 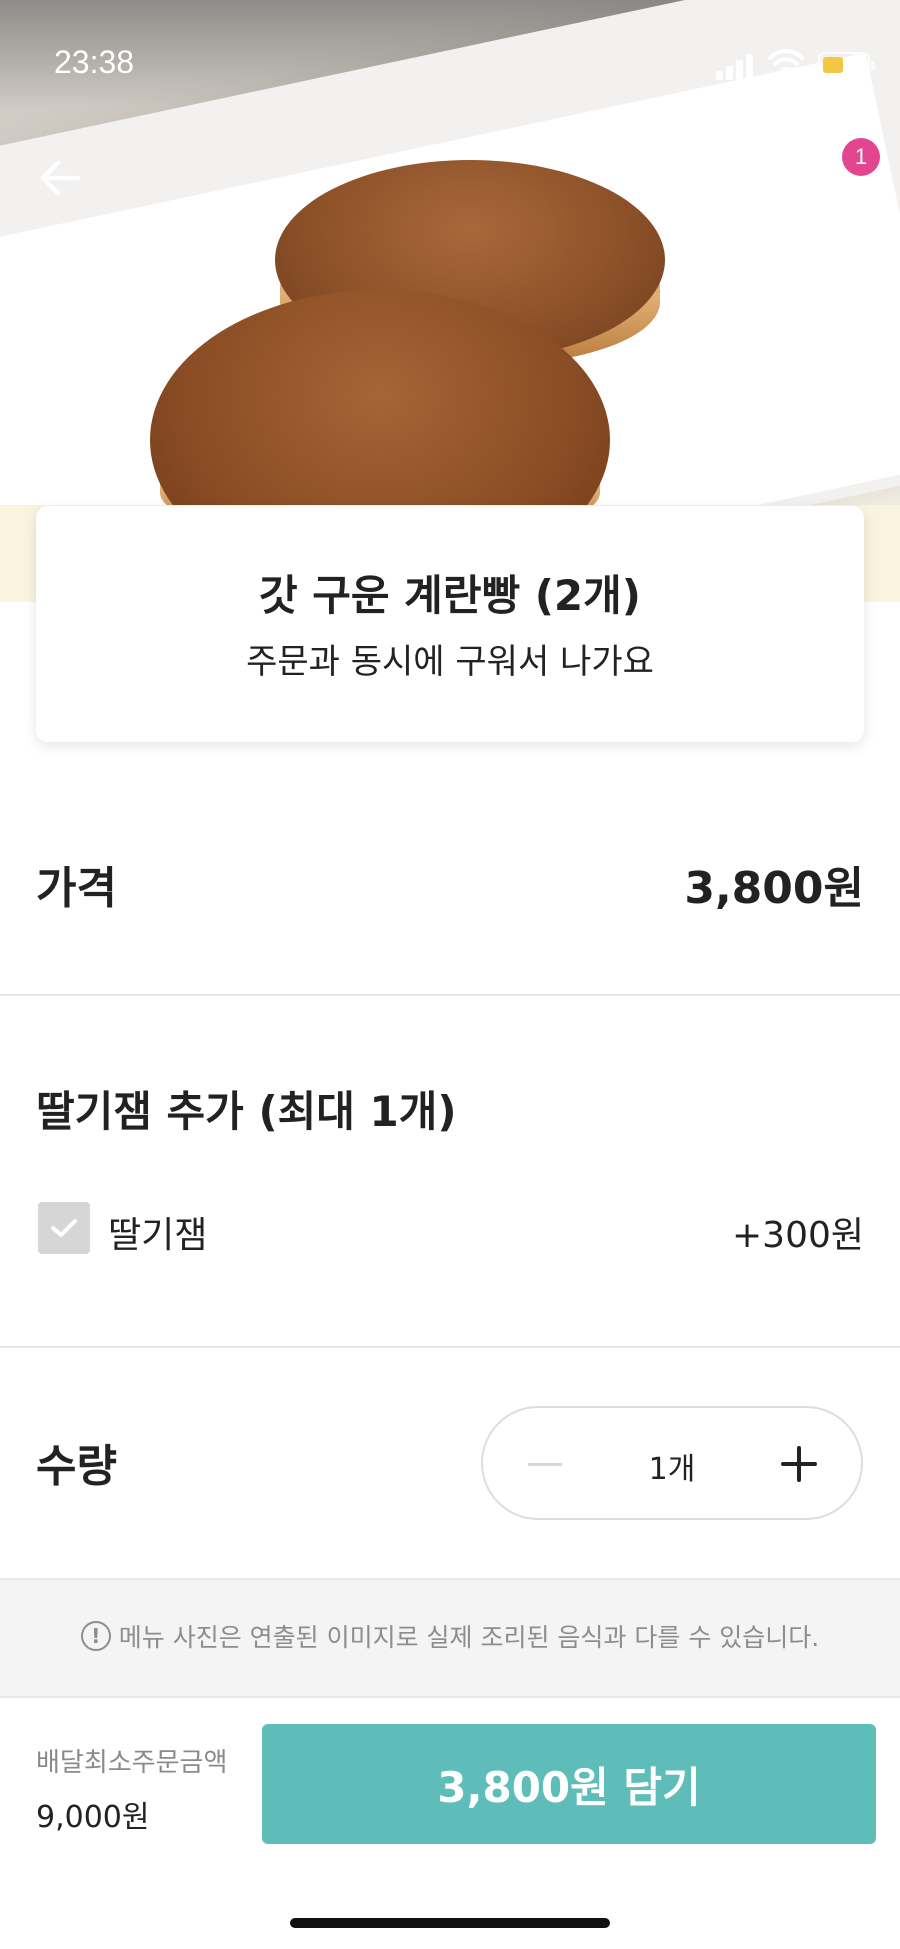 I want to click on price-row: 가격 3,800원, so click(x=450, y=897).